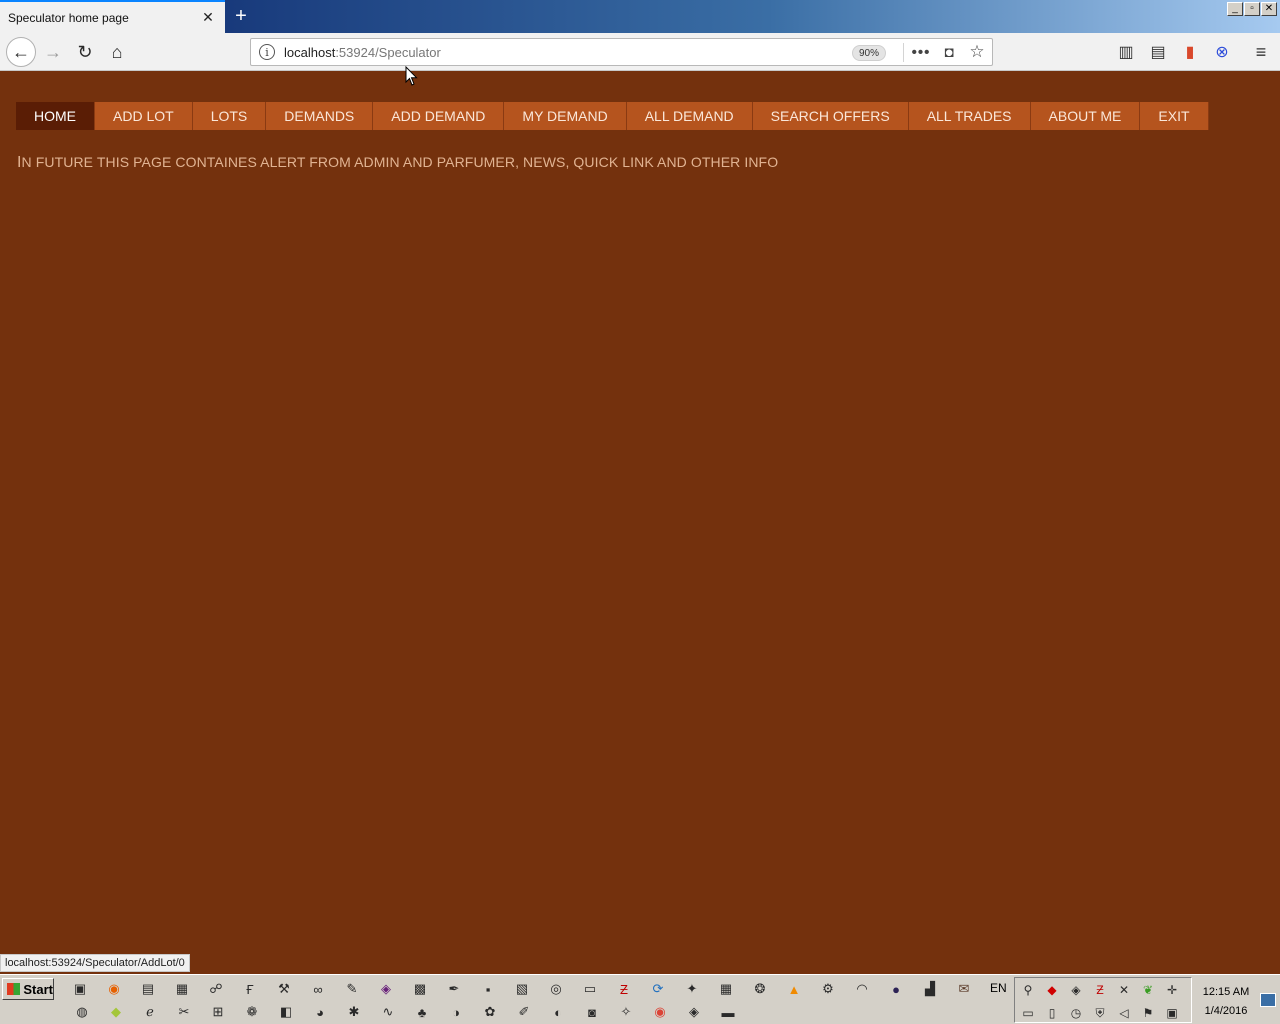 The height and width of the screenshot is (1024, 1280). I want to click on window-icon: ▭, so click(590, 989).